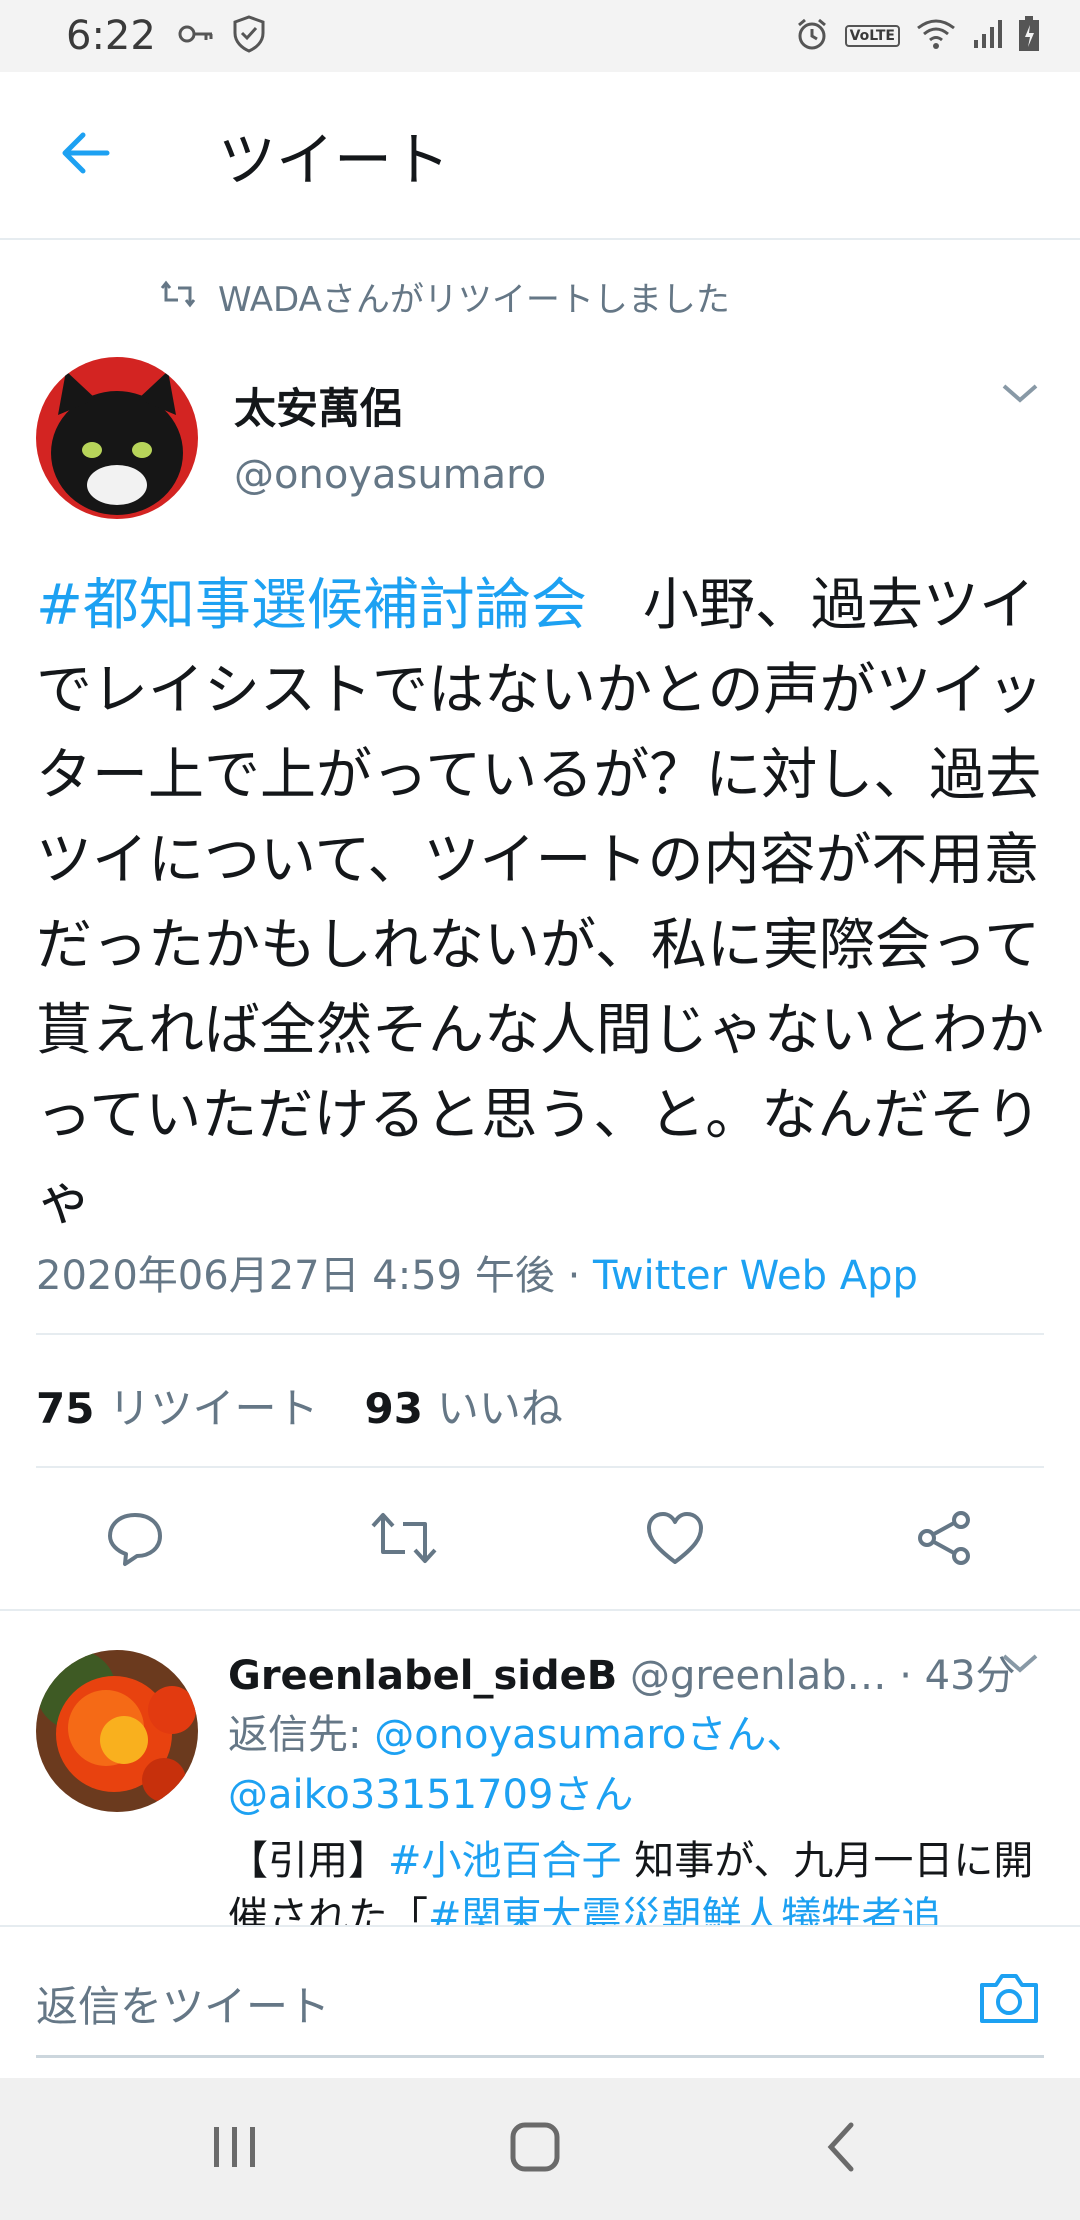  I want to click on reply-text: 【引用】#小池百合子 知事が、九月一日に開催された「#関東大震災朝鮮人犠牲者追, so click(638, 1879).